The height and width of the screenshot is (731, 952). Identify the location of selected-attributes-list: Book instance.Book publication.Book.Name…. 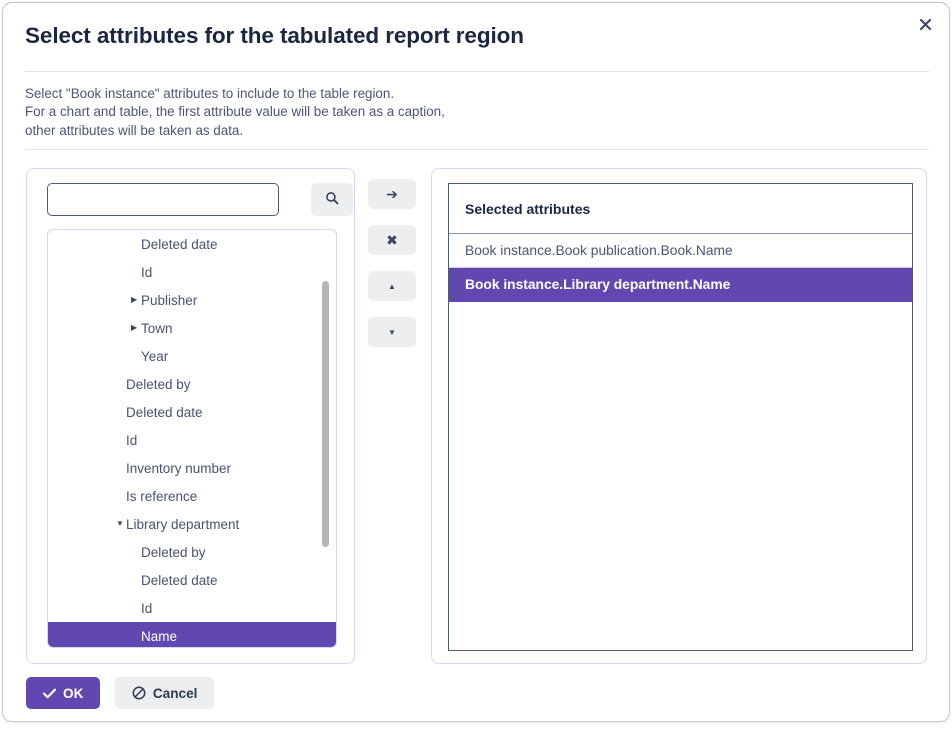
(680, 268).